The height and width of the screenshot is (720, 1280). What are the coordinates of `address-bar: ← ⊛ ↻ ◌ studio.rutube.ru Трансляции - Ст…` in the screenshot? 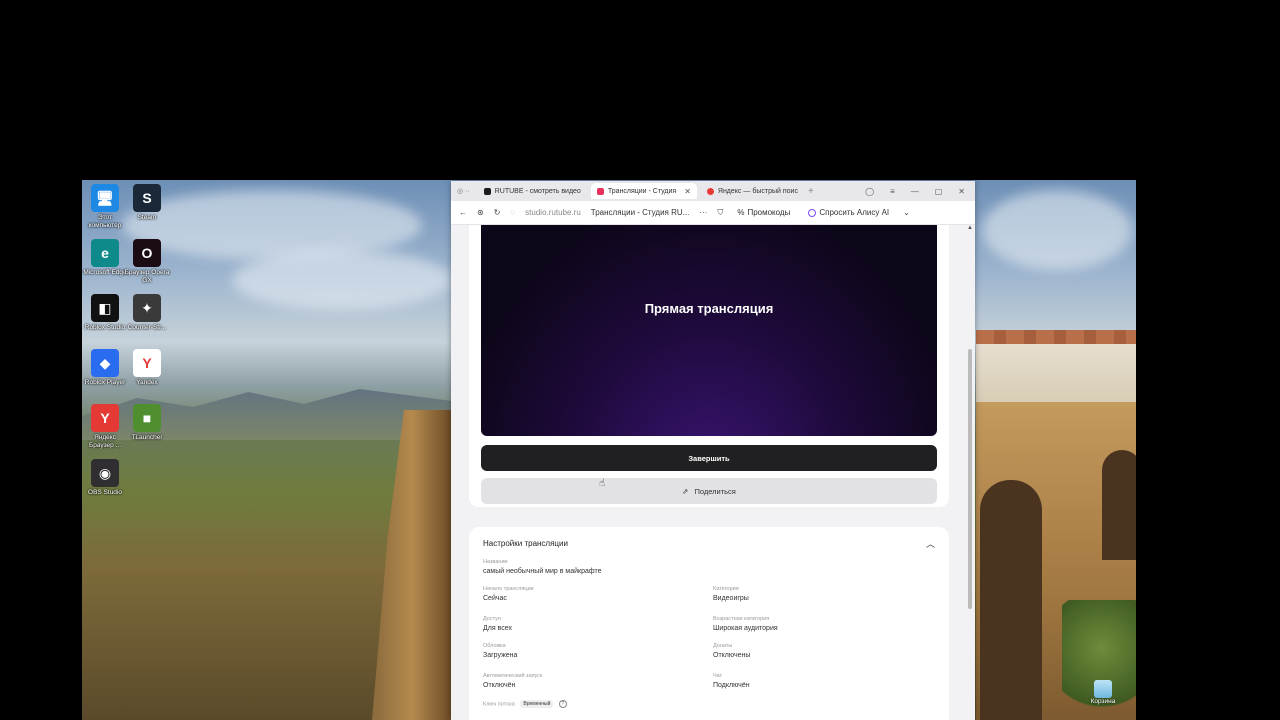 It's located at (713, 213).